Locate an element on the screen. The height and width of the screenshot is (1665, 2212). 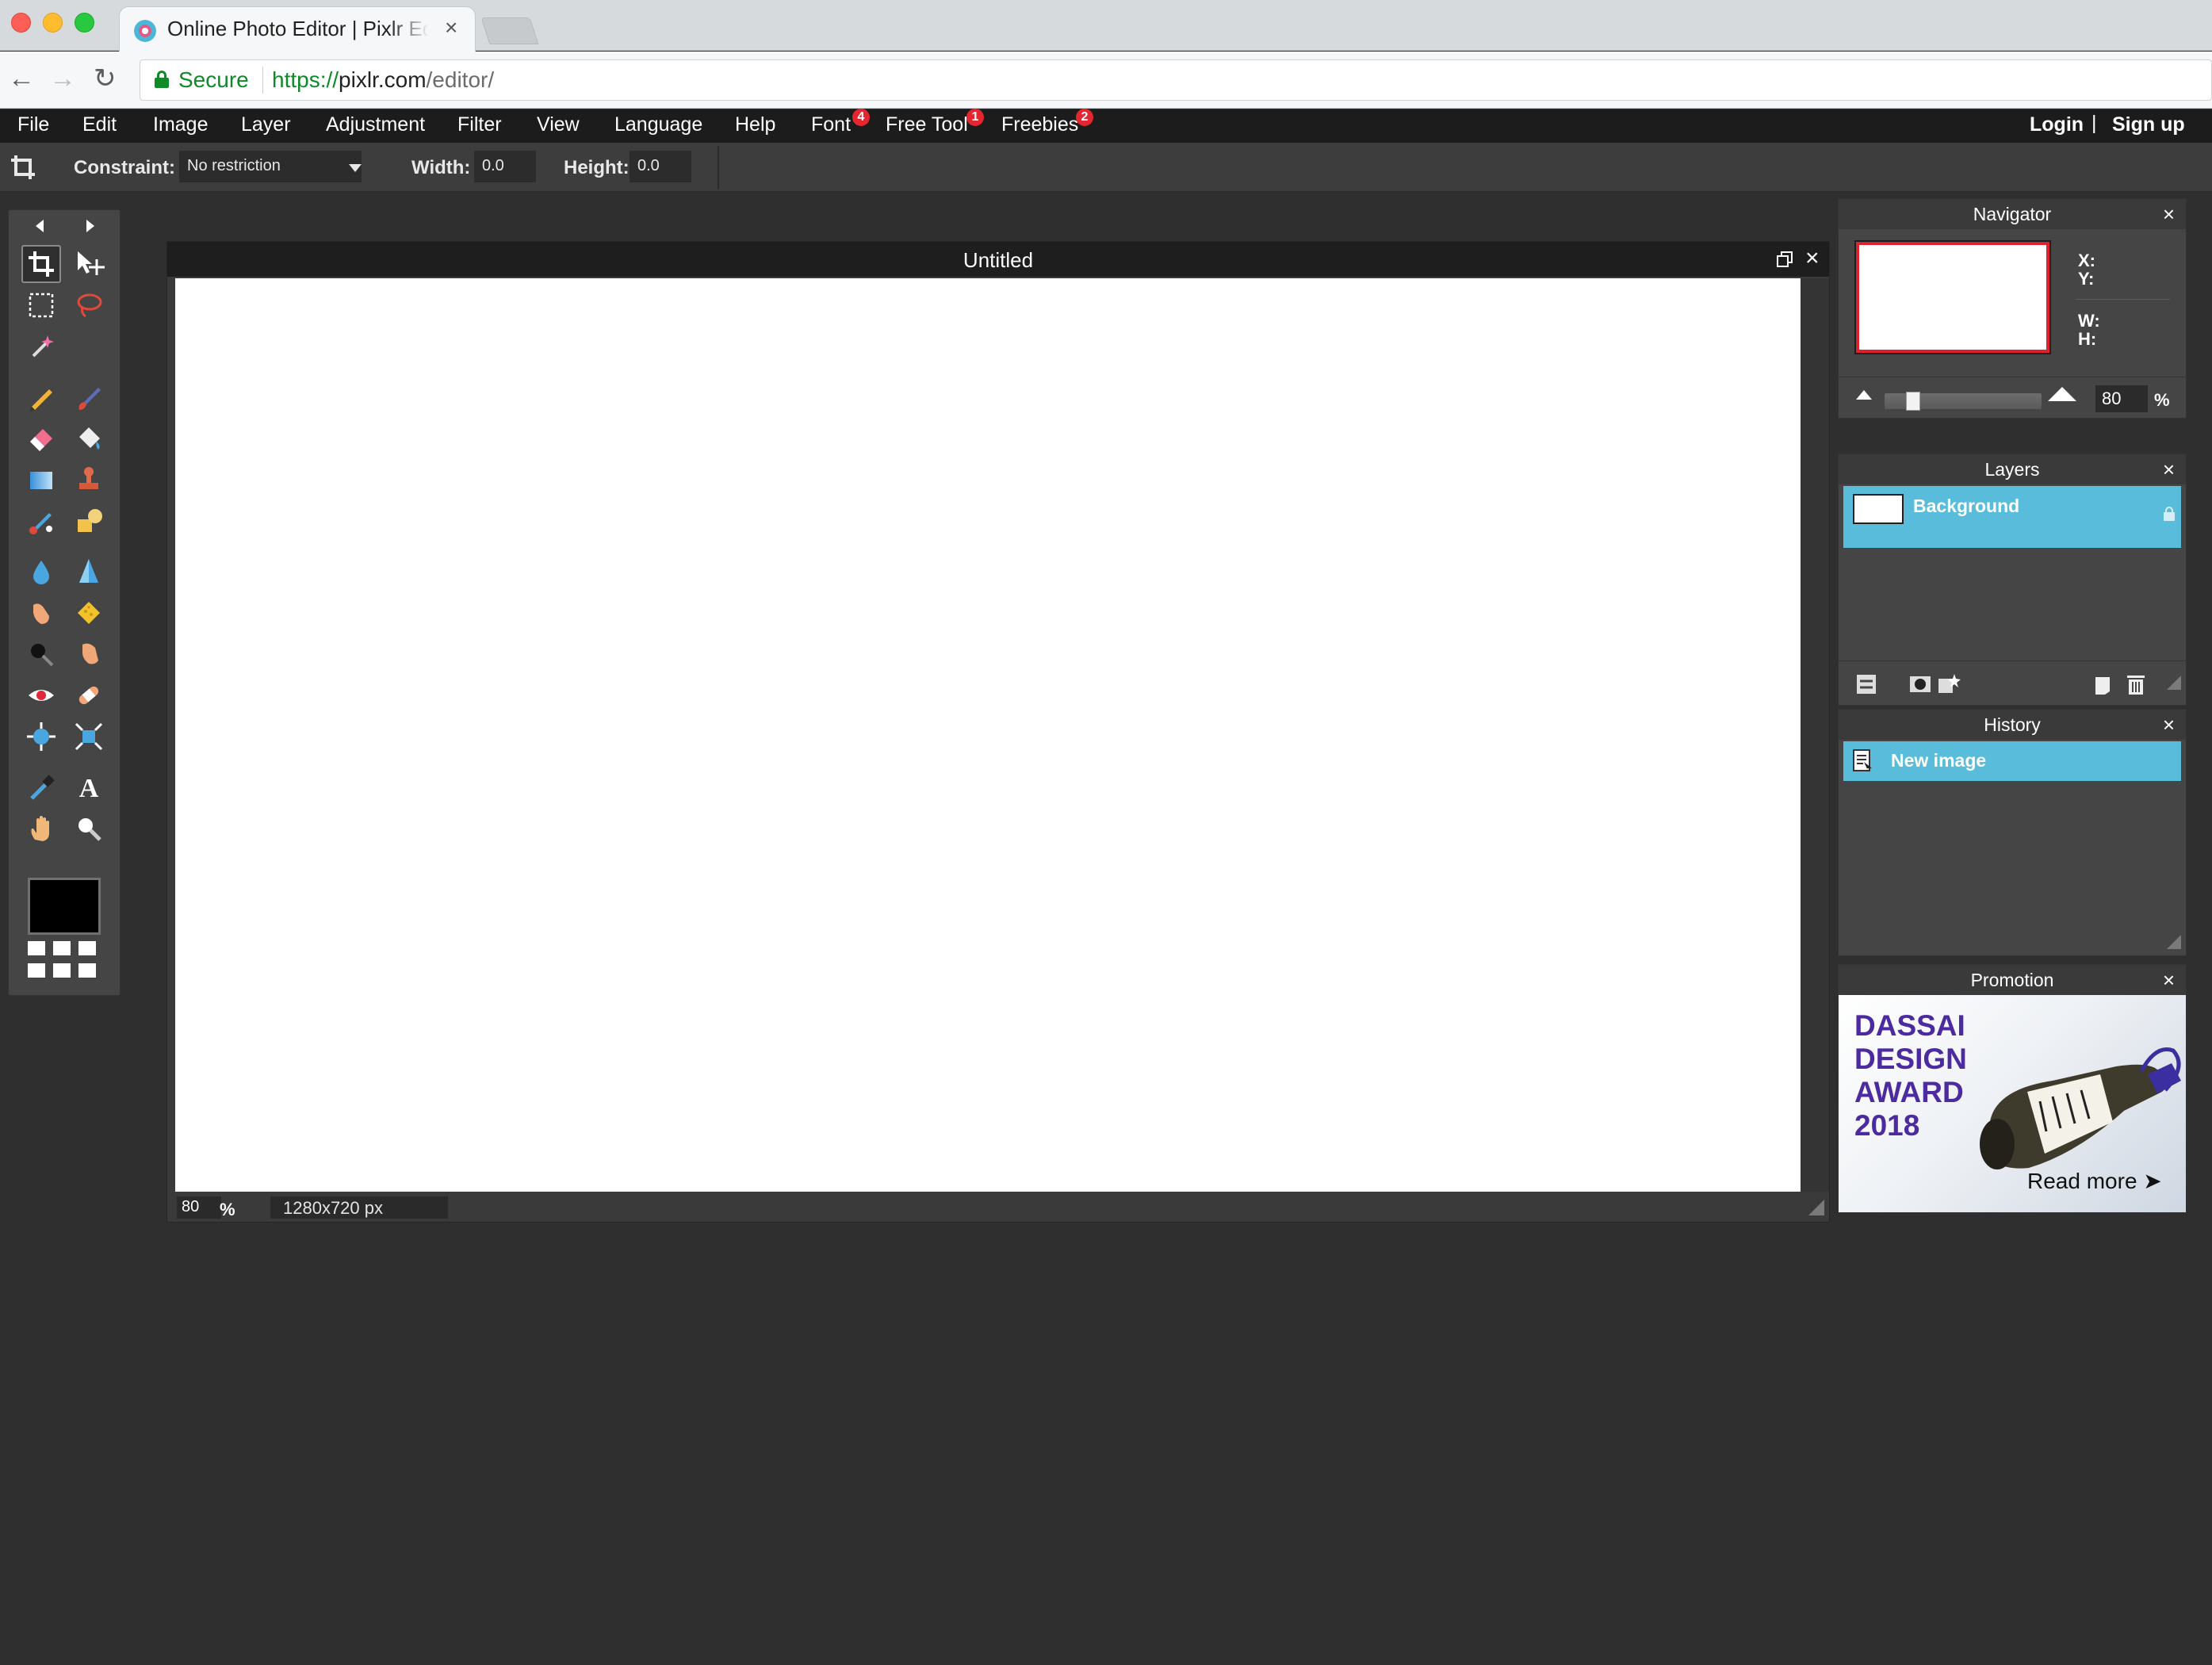
move-tool-icon is located at coordinates (89, 264).